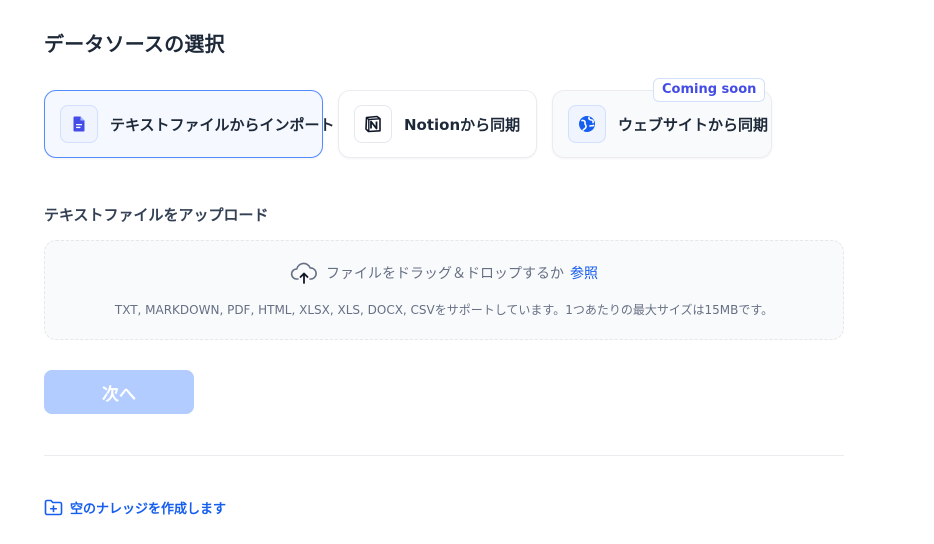 Image resolution: width=934 pixels, height=544 pixels. Describe the element at coordinates (587, 124) in the screenshot. I see `globe-icon` at that location.